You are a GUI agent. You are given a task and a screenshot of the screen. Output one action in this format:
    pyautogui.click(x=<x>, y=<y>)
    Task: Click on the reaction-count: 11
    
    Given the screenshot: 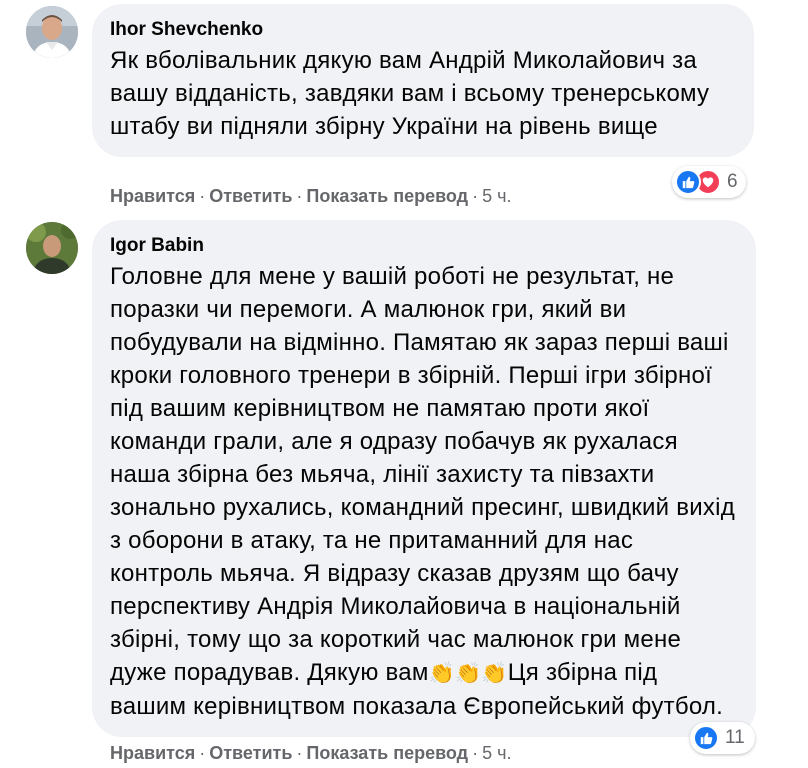 What is the action you would take?
    pyautogui.click(x=735, y=737)
    